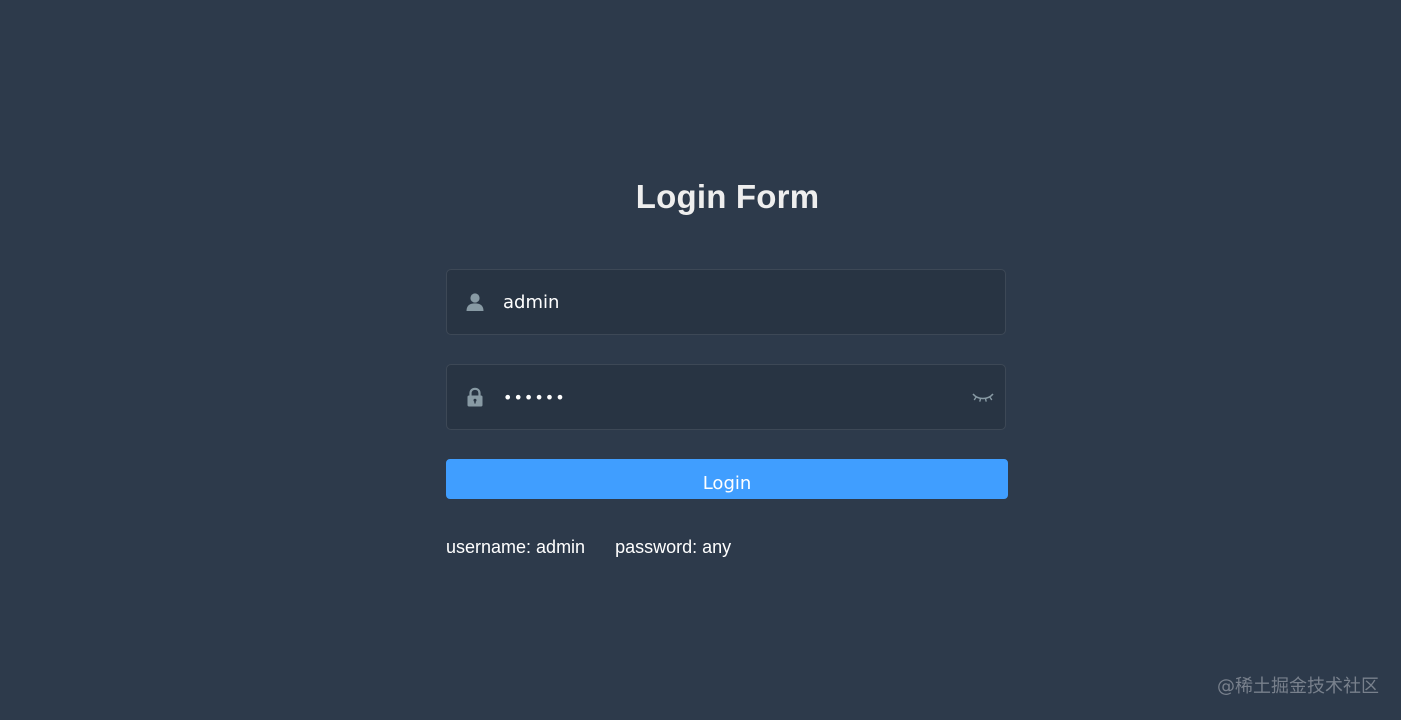  What do you see at coordinates (475, 302) in the screenshot?
I see `user-icon` at bounding box center [475, 302].